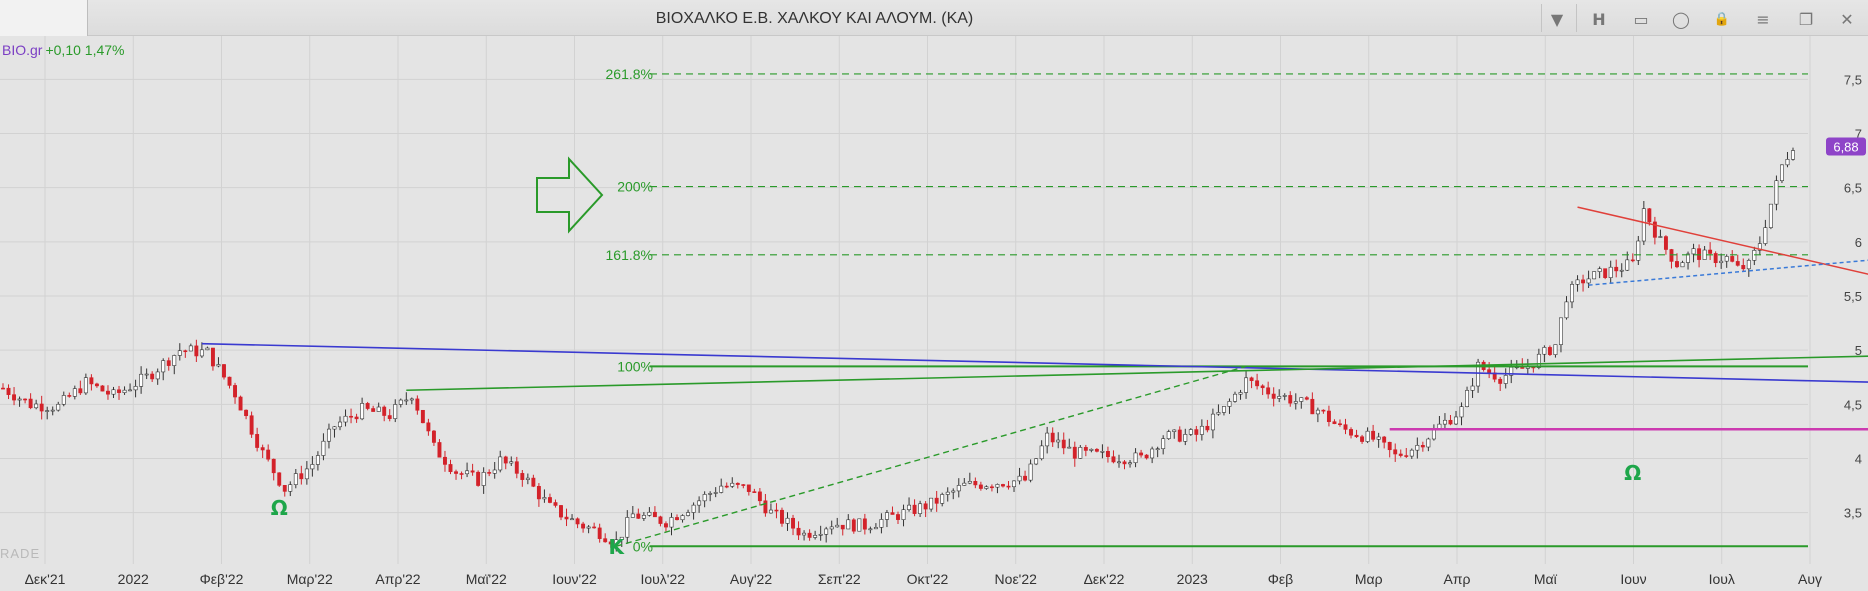 The height and width of the screenshot is (591, 1868). I want to click on close-icon: ✕, so click(1847, 19).